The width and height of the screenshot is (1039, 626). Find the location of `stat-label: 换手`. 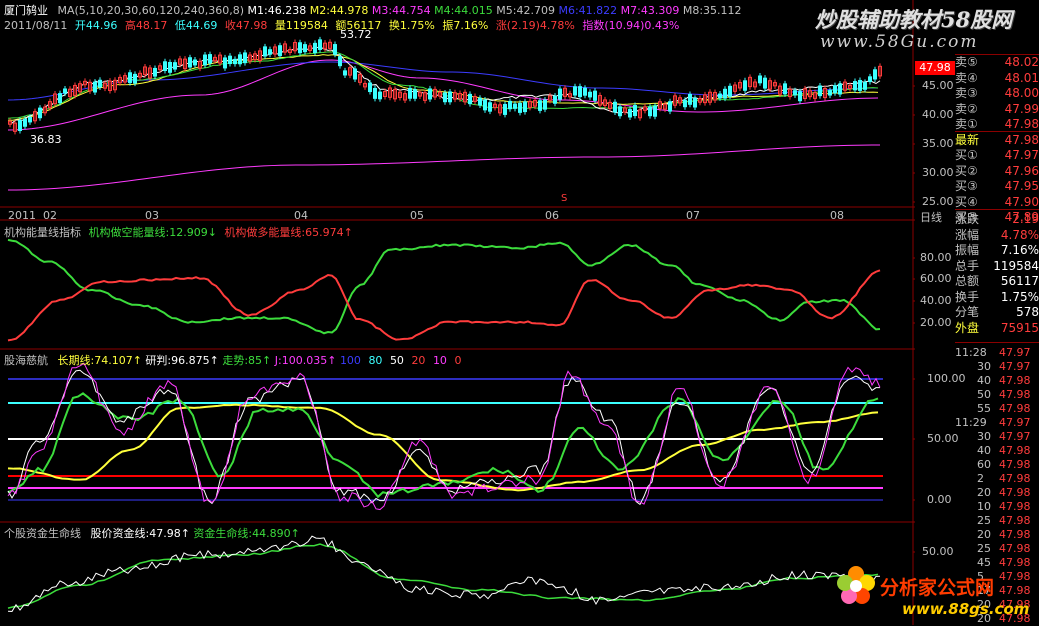

stat-label: 换手 is located at coordinates (967, 296).